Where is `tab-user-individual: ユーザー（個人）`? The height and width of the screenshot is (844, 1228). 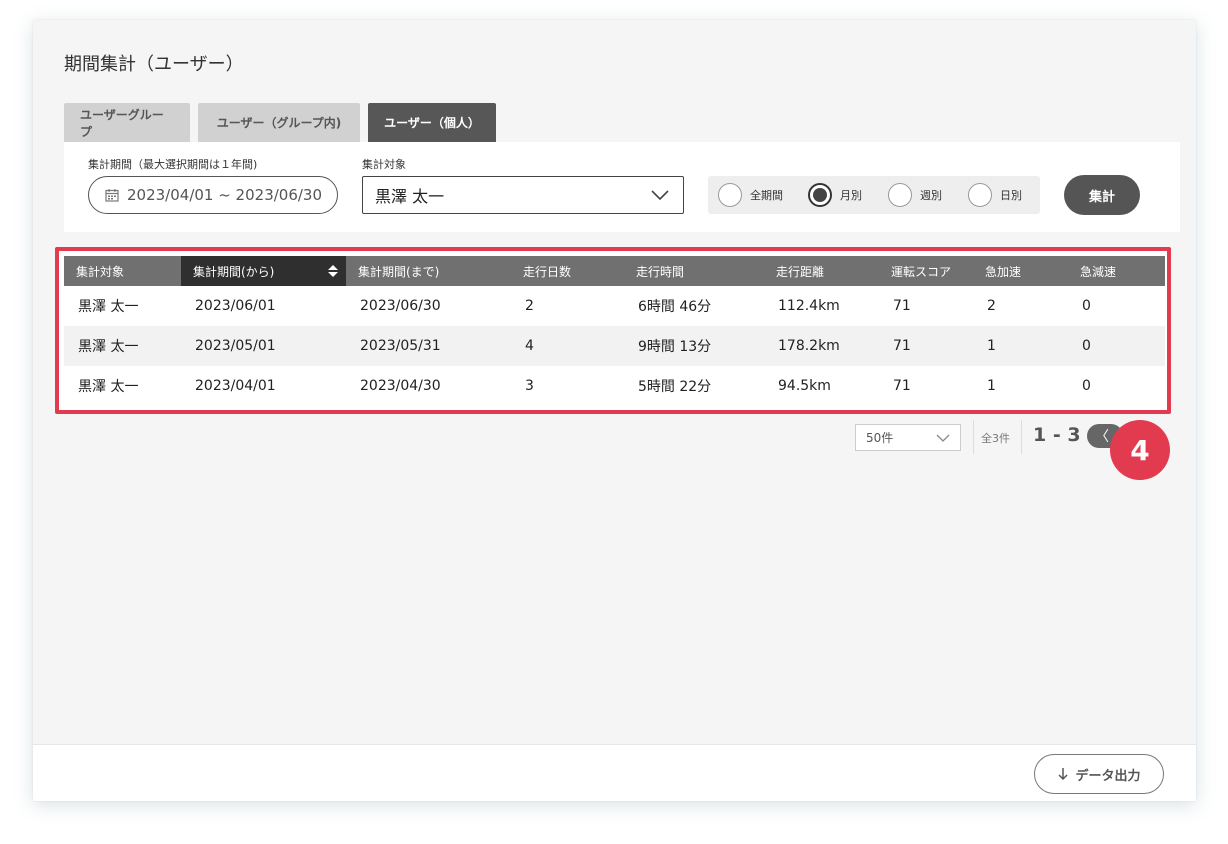 tab-user-individual: ユーザー（個人） is located at coordinates (432, 122).